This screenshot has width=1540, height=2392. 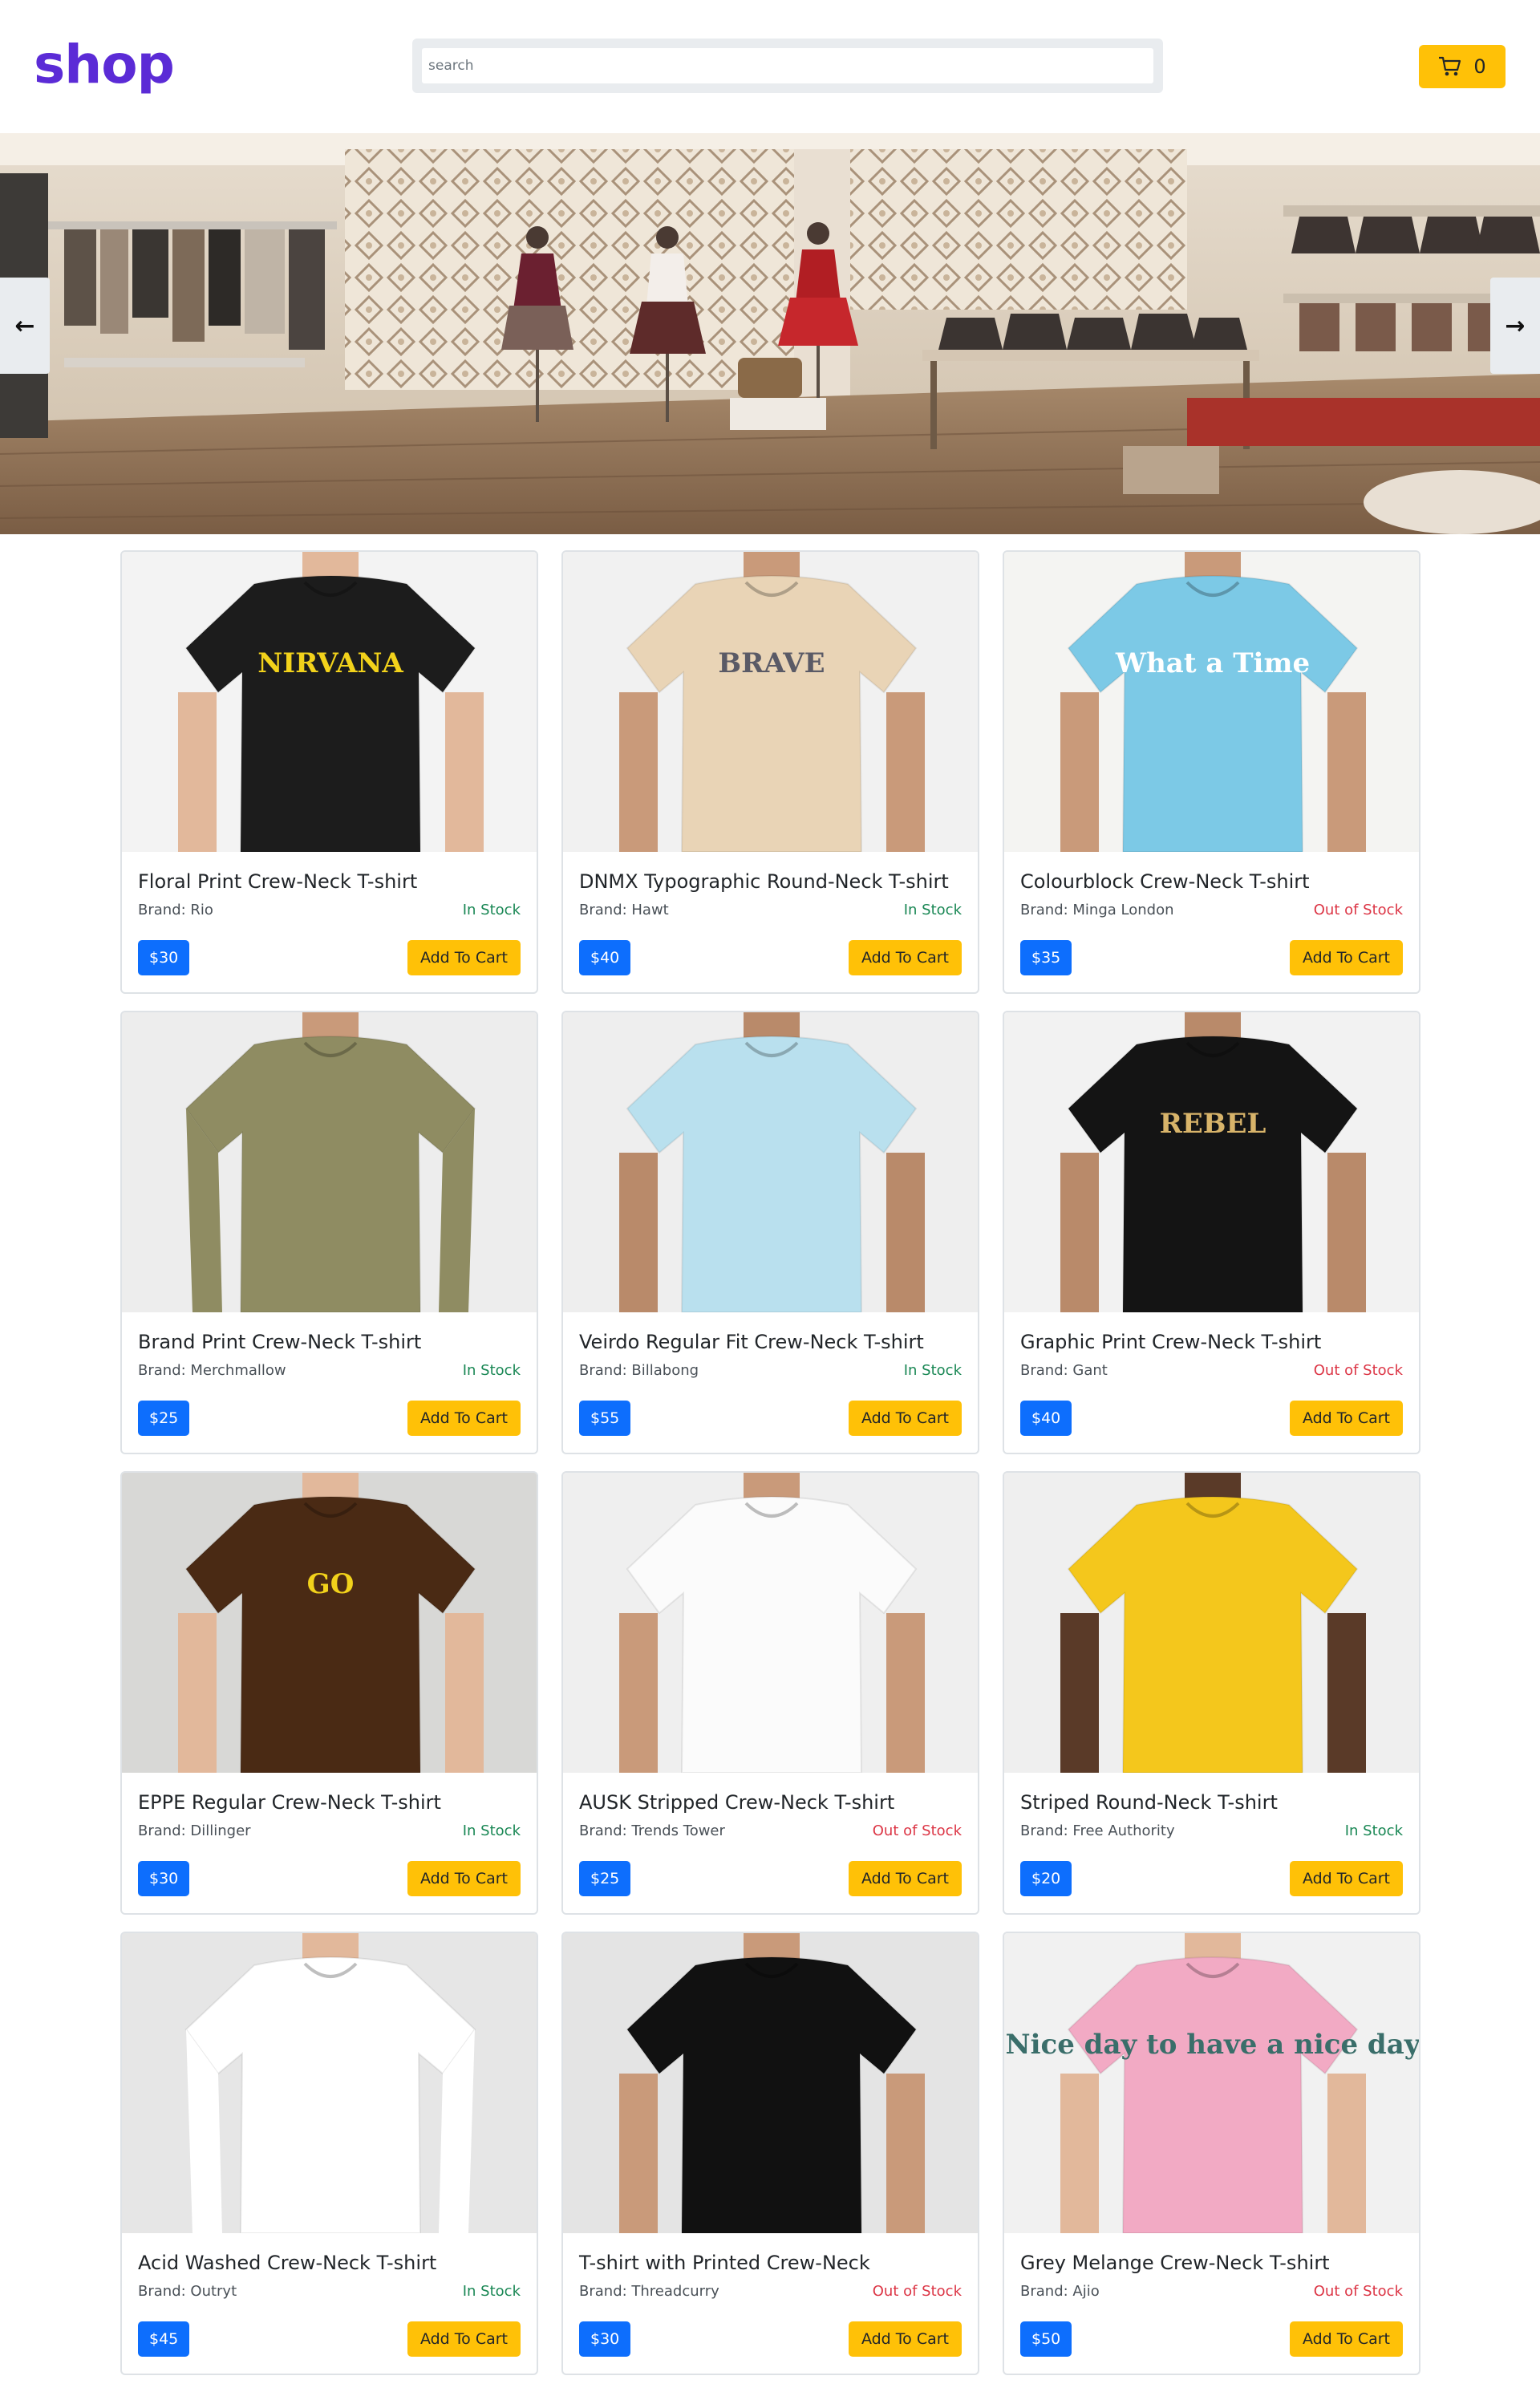 What do you see at coordinates (605, 1418) in the screenshot?
I see `price-badge: $55` at bounding box center [605, 1418].